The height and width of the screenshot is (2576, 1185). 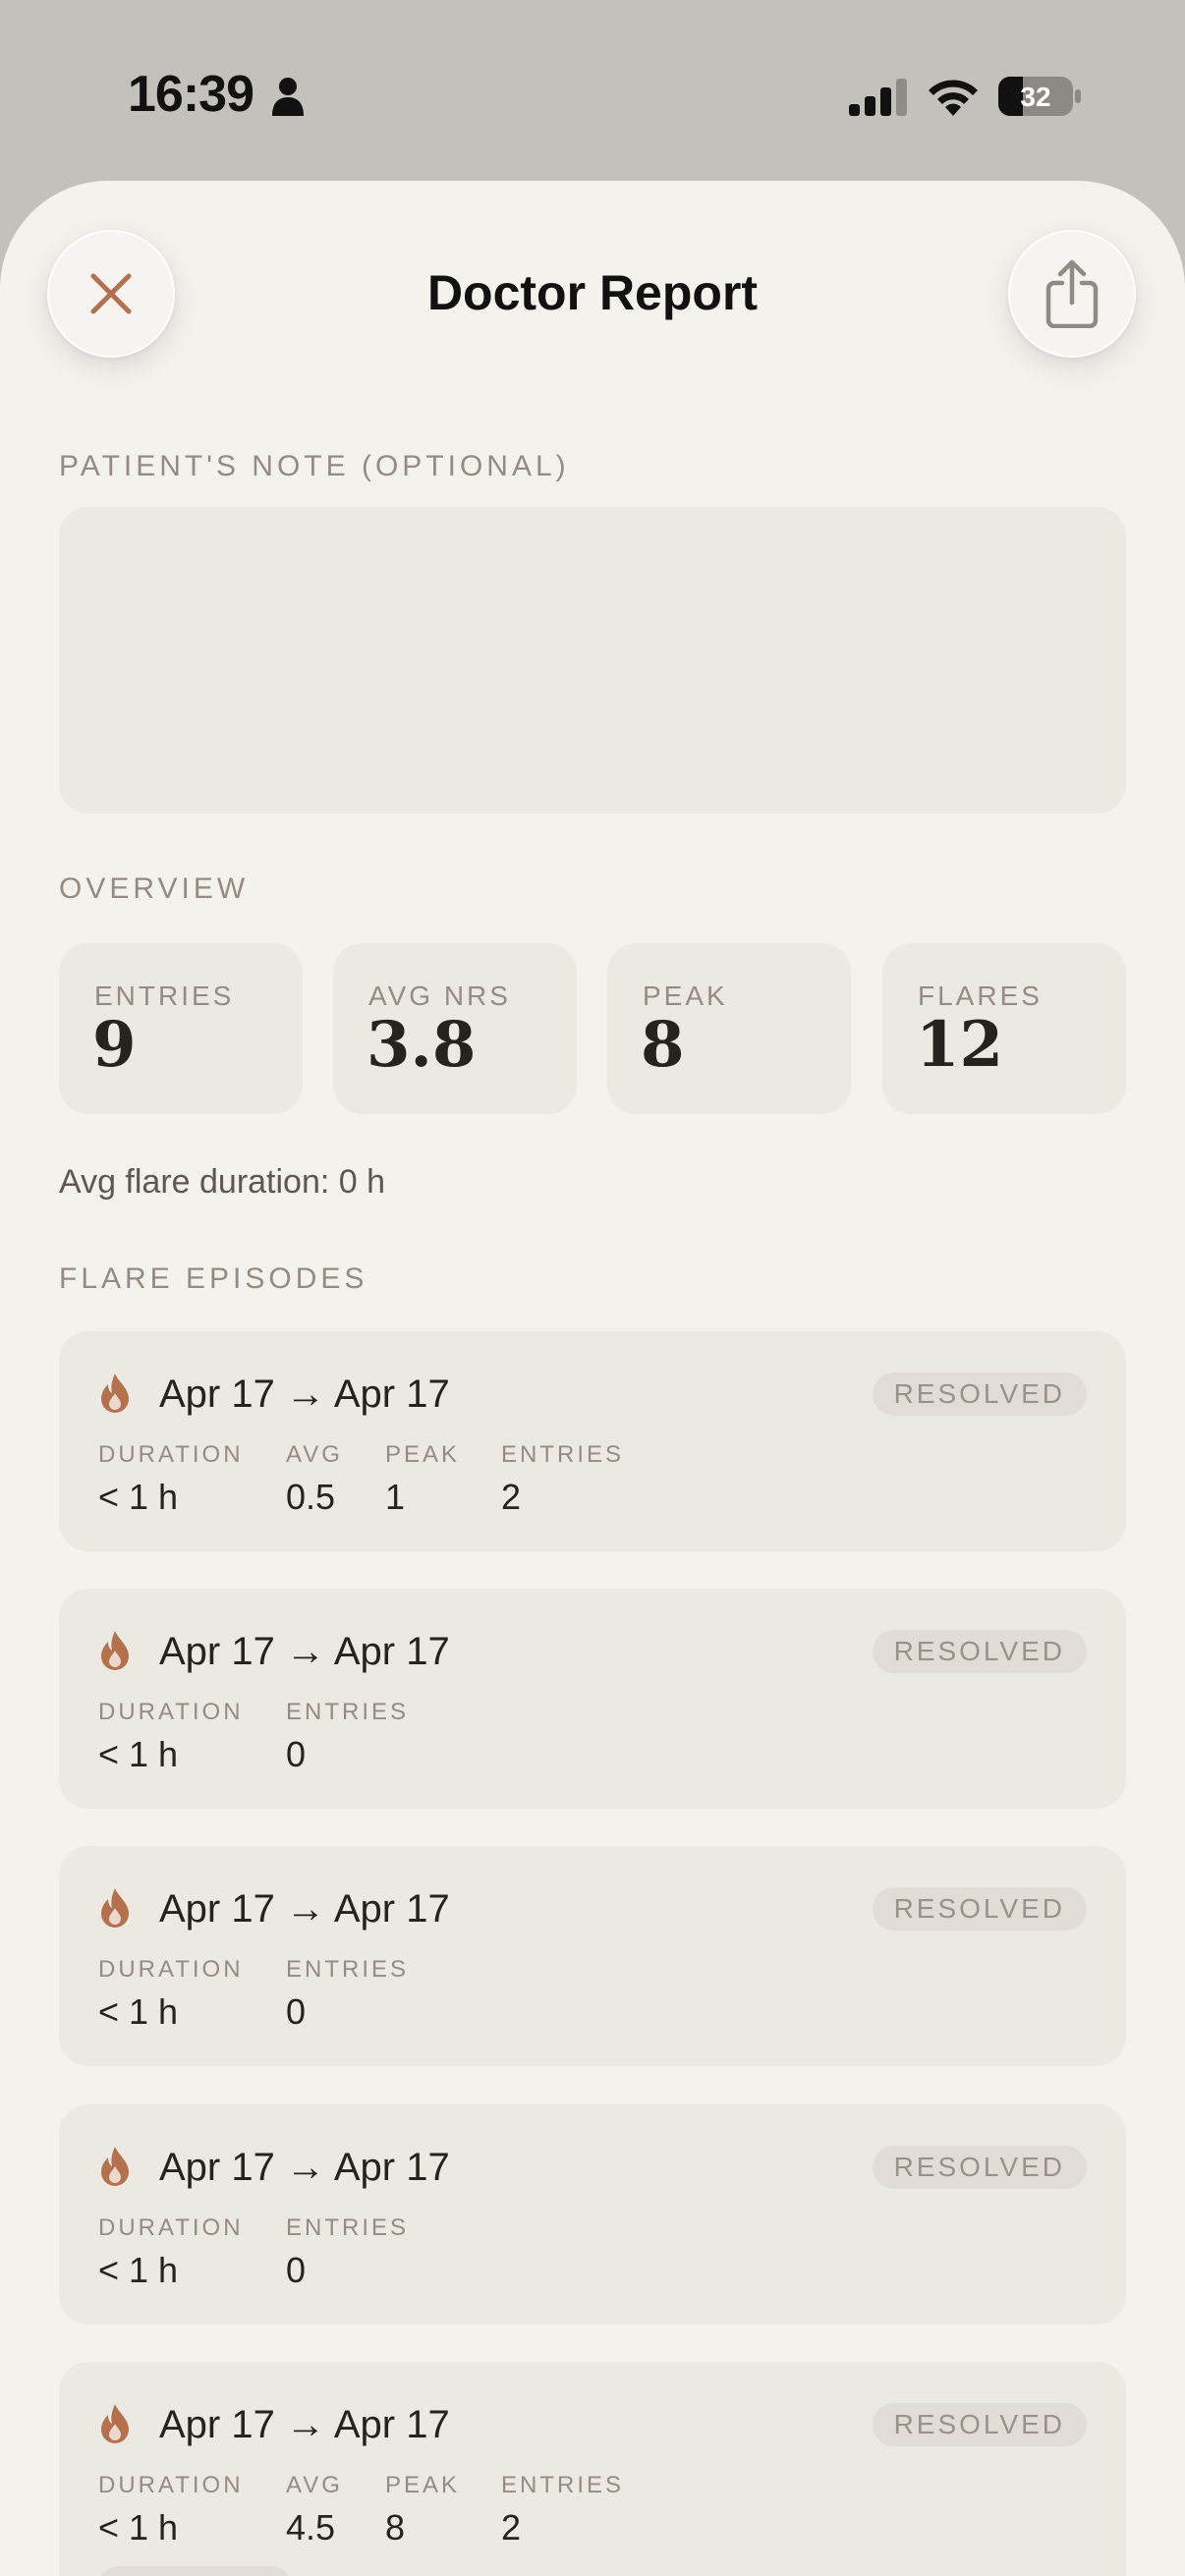 What do you see at coordinates (663, 1045) in the screenshot?
I see `stat-value: 8` at bounding box center [663, 1045].